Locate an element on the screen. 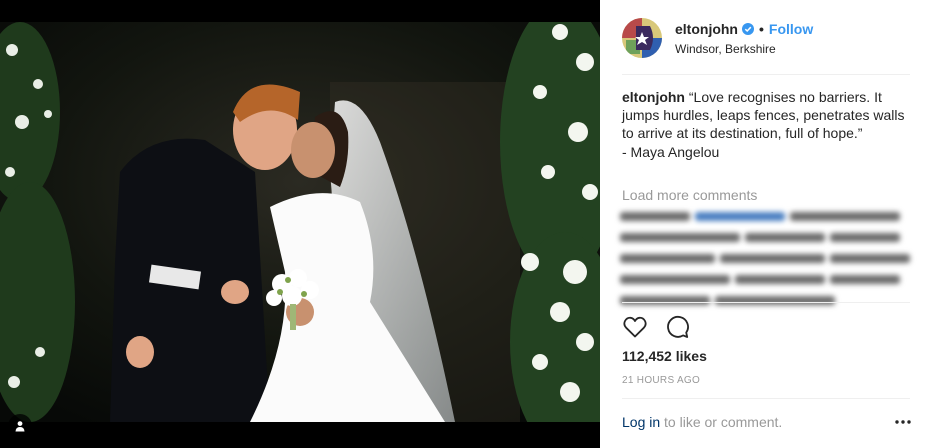  more-options-button is located at coordinates (903, 422).